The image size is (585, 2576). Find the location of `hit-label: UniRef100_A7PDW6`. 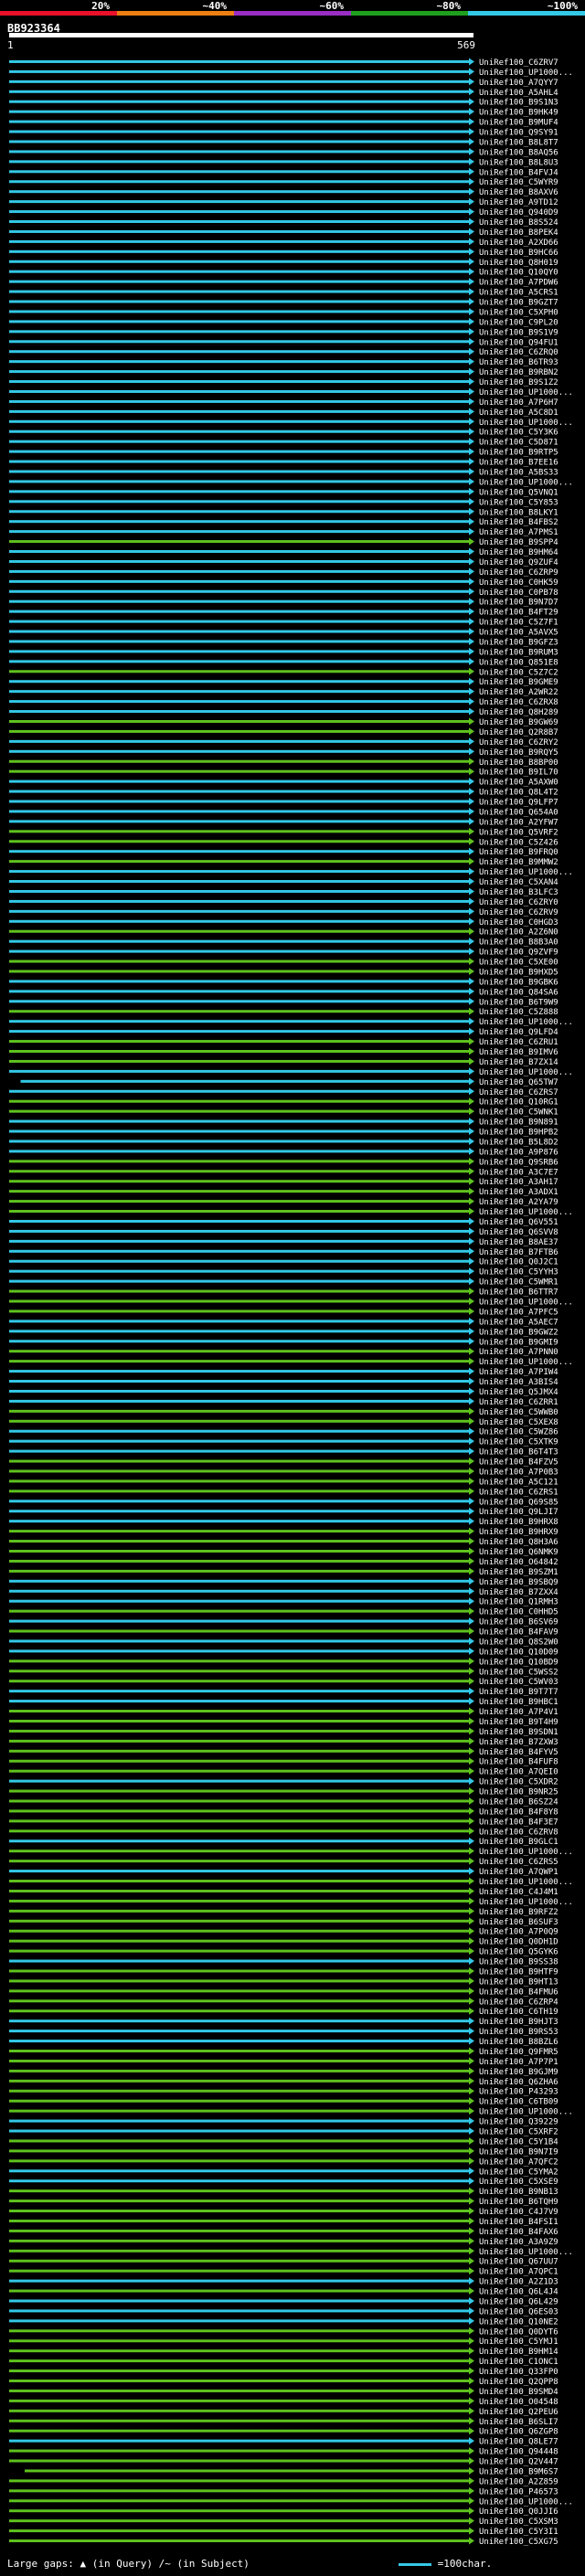

hit-label: UniRef100_A7PDW6 is located at coordinates (518, 283).